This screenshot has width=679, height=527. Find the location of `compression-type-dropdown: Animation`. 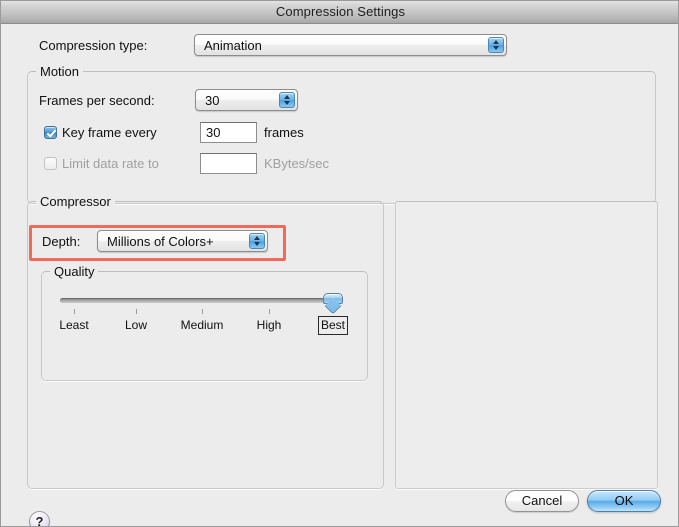

compression-type-dropdown: Animation is located at coordinates (350, 45).